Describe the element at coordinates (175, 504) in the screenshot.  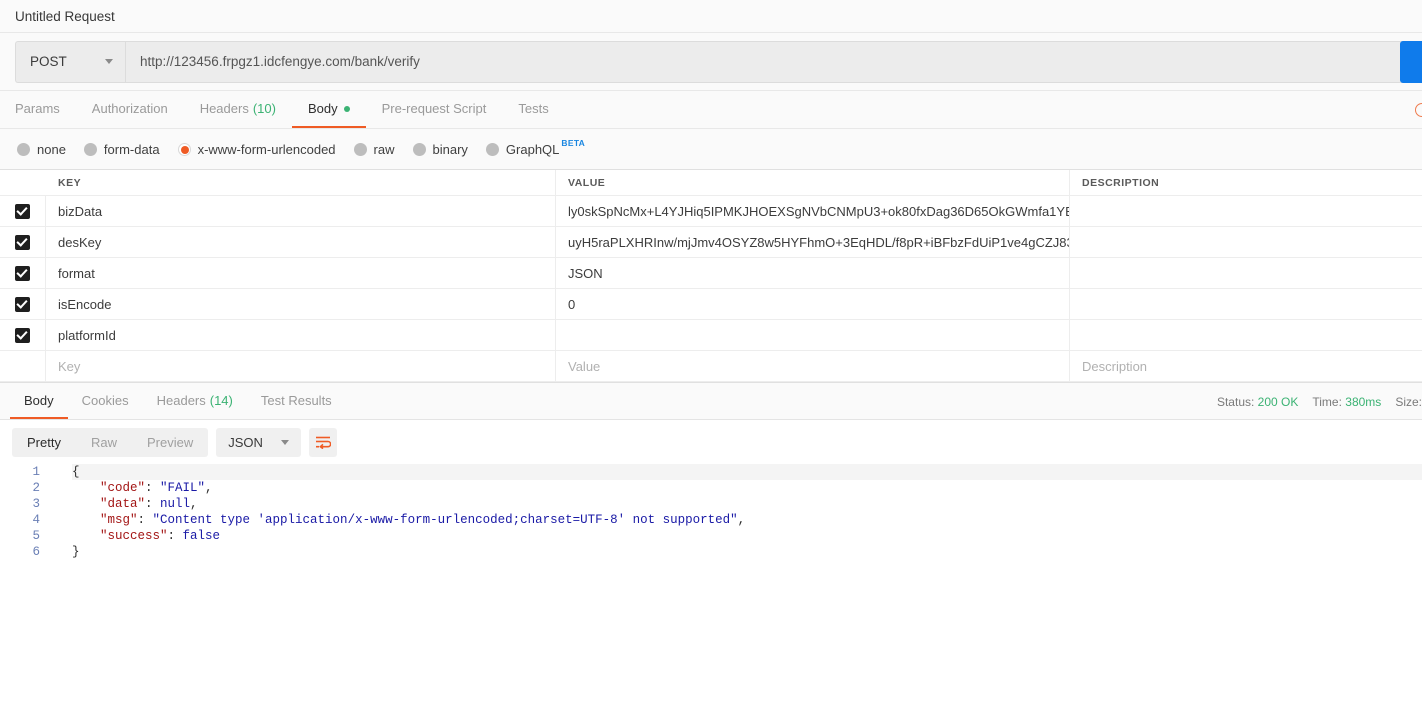
I see `json-value: null` at that location.